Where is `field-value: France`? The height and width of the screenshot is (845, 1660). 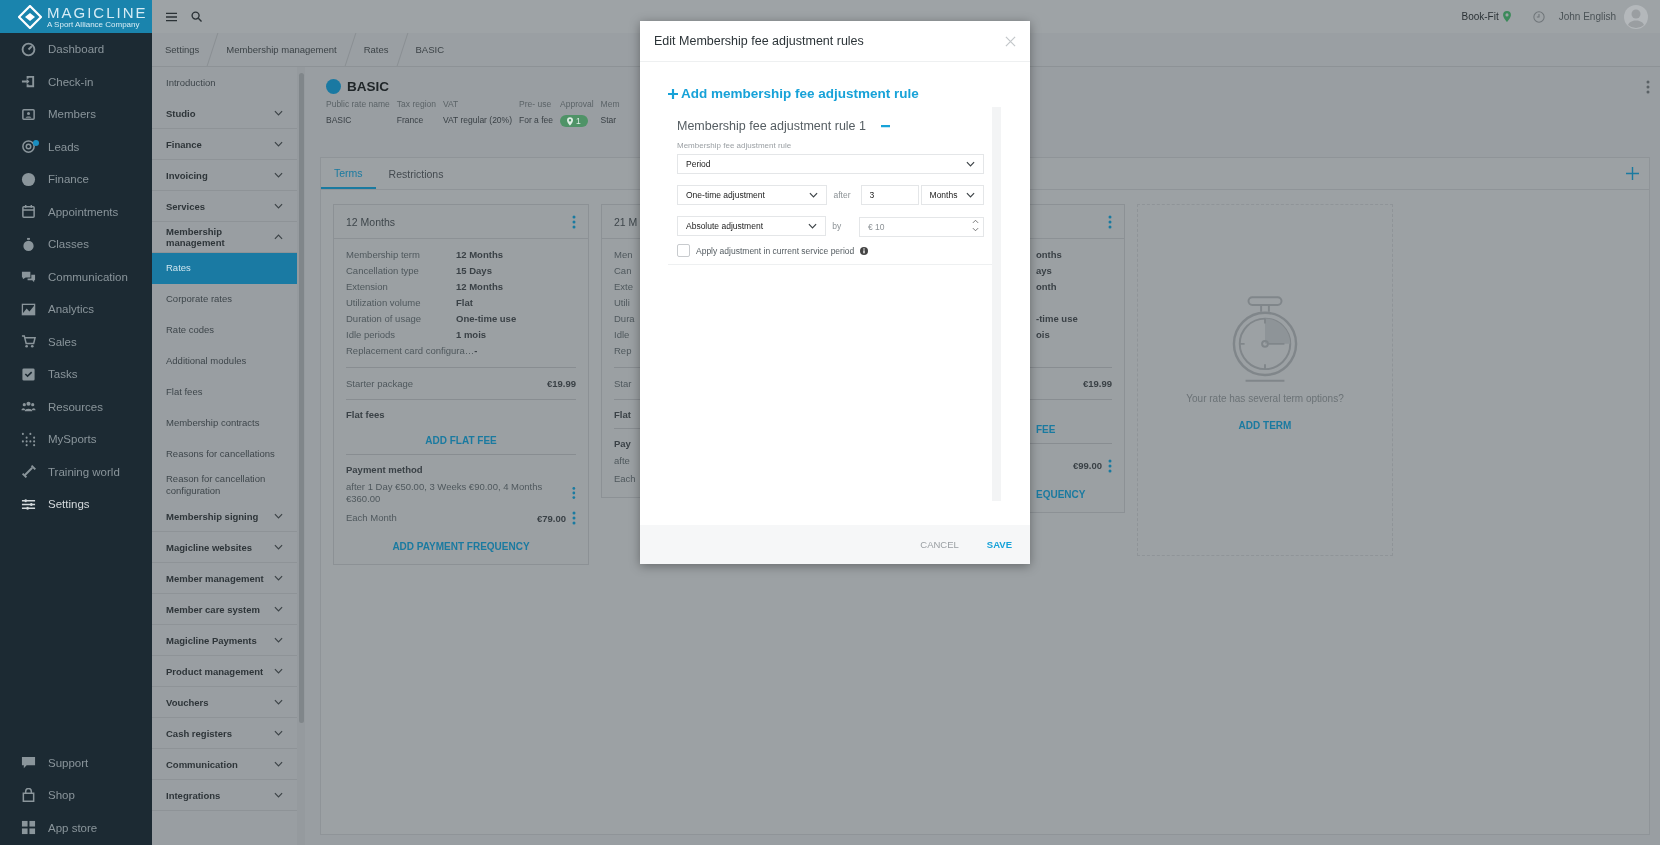
field-value: France is located at coordinates (410, 120).